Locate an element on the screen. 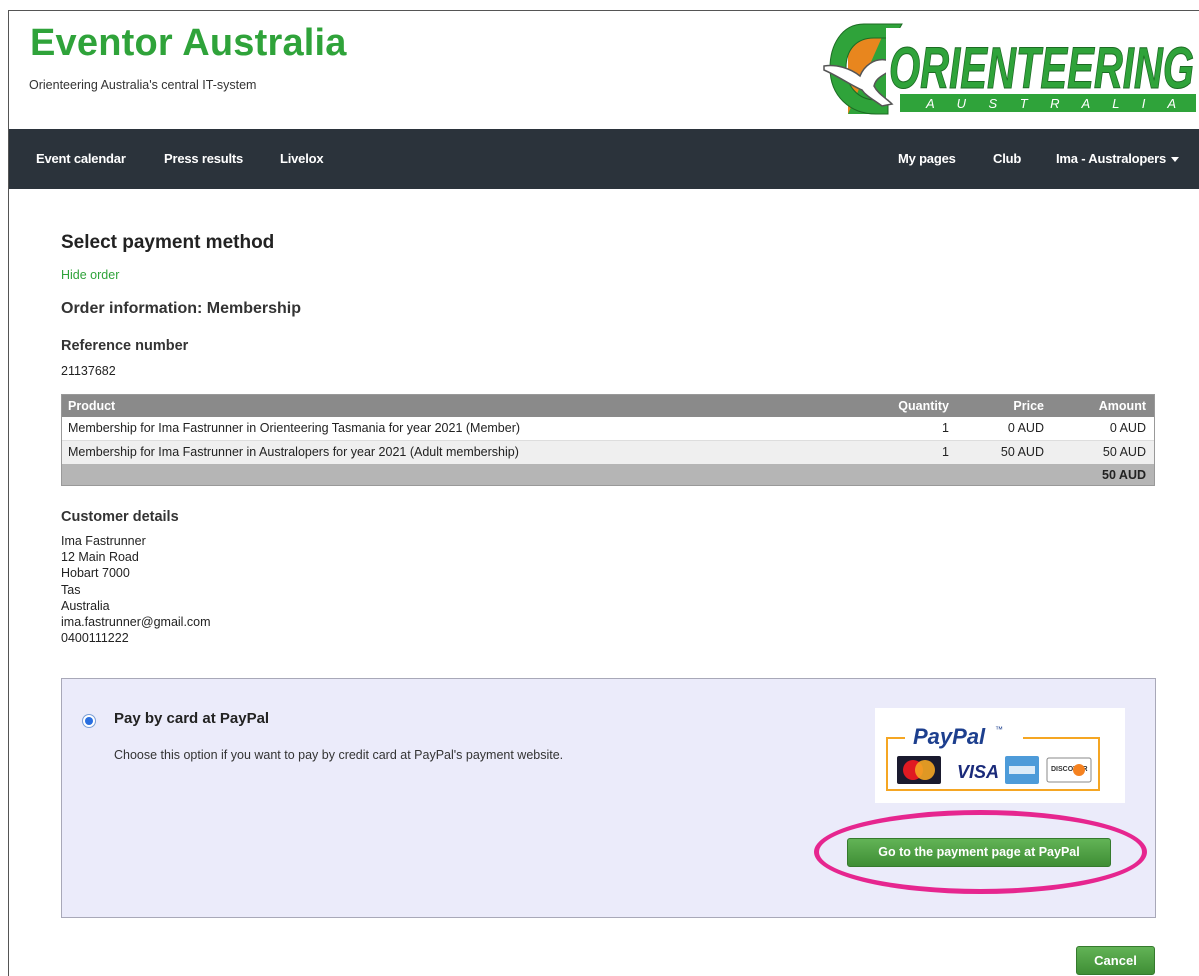 The width and height of the screenshot is (1199, 976). page-title: Select payment method is located at coordinates (168, 242).